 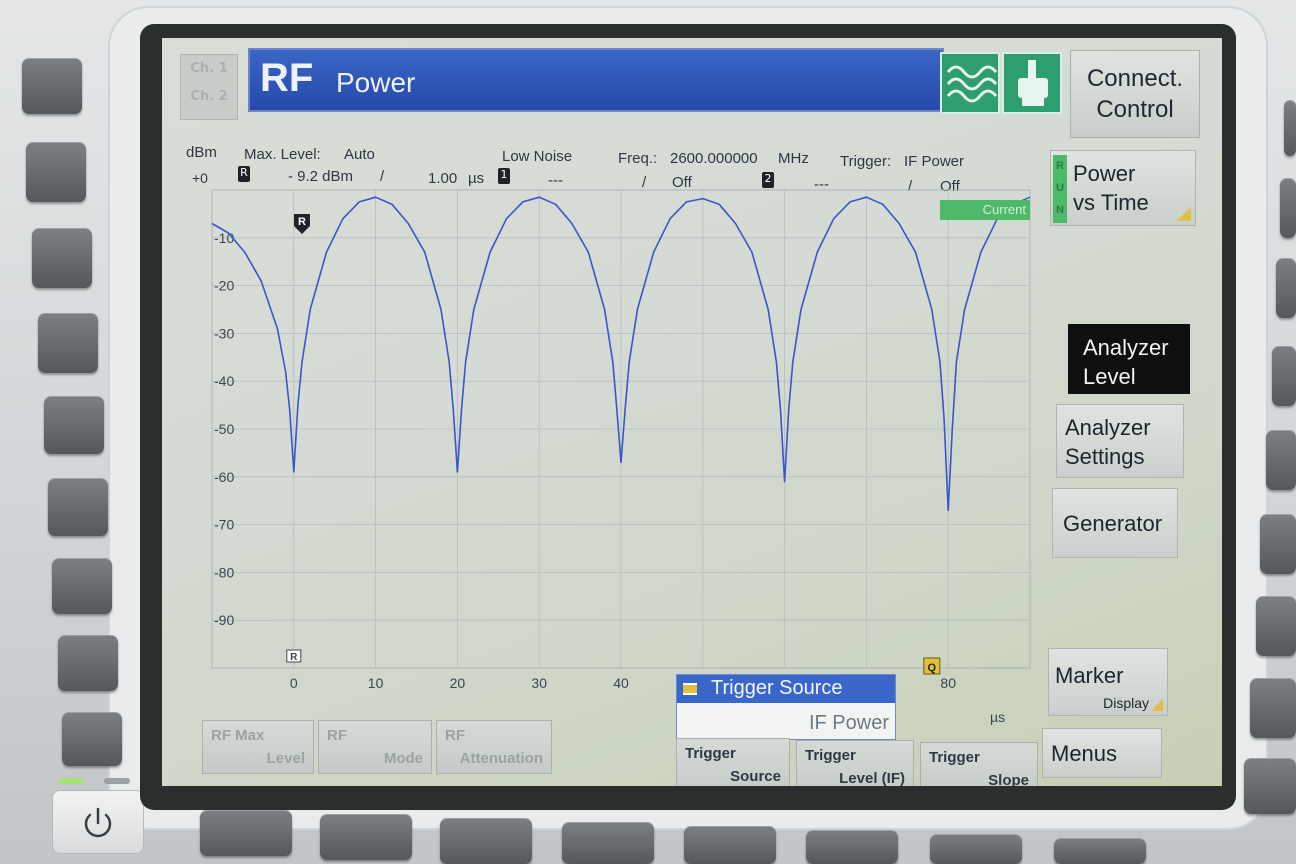 I want to click on power-button, so click(x=98, y=822).